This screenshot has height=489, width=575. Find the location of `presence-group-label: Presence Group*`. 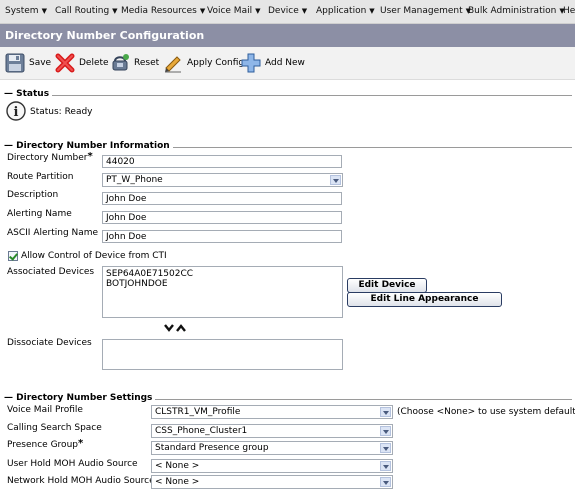

presence-group-label: Presence Group* is located at coordinates (45, 444).